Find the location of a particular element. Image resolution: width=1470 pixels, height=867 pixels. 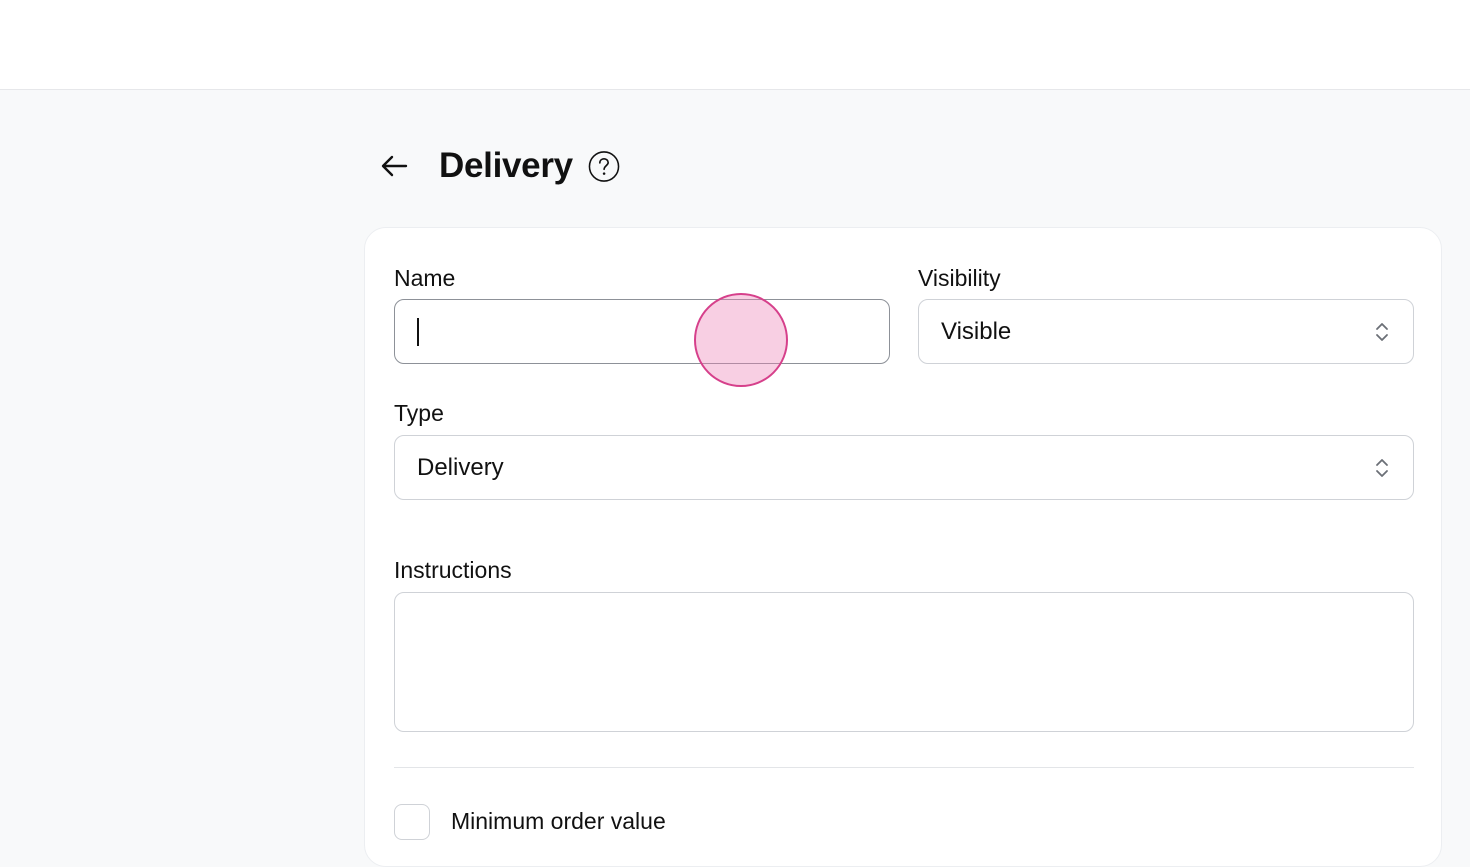

page-title: Delivery is located at coordinates (506, 165).